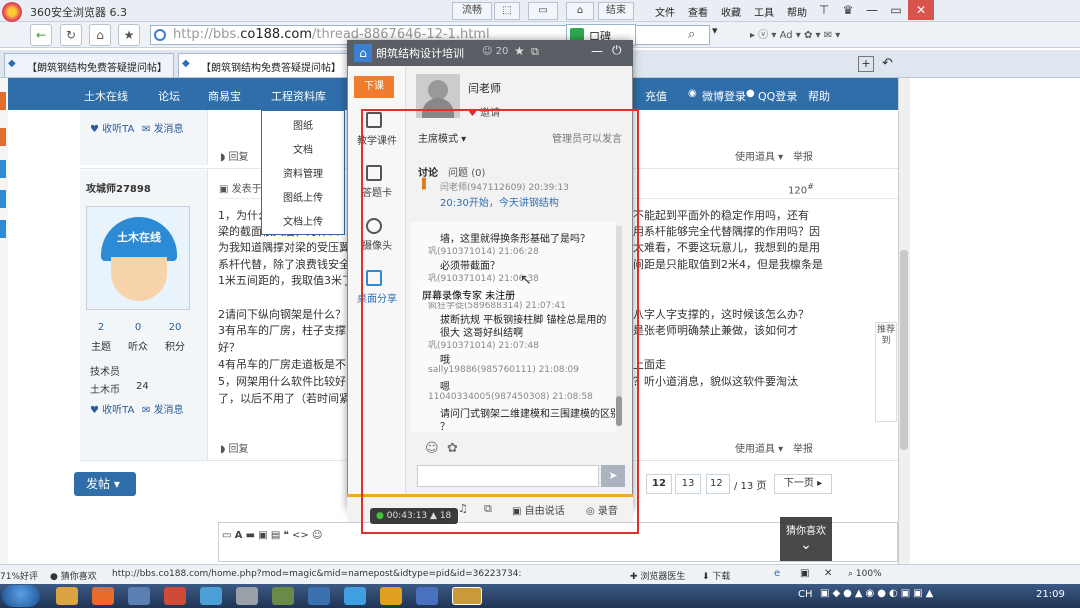 The image size is (1080, 608). Describe the element at coordinates (872, 10) in the screenshot. I see `minimize-button: —` at that location.